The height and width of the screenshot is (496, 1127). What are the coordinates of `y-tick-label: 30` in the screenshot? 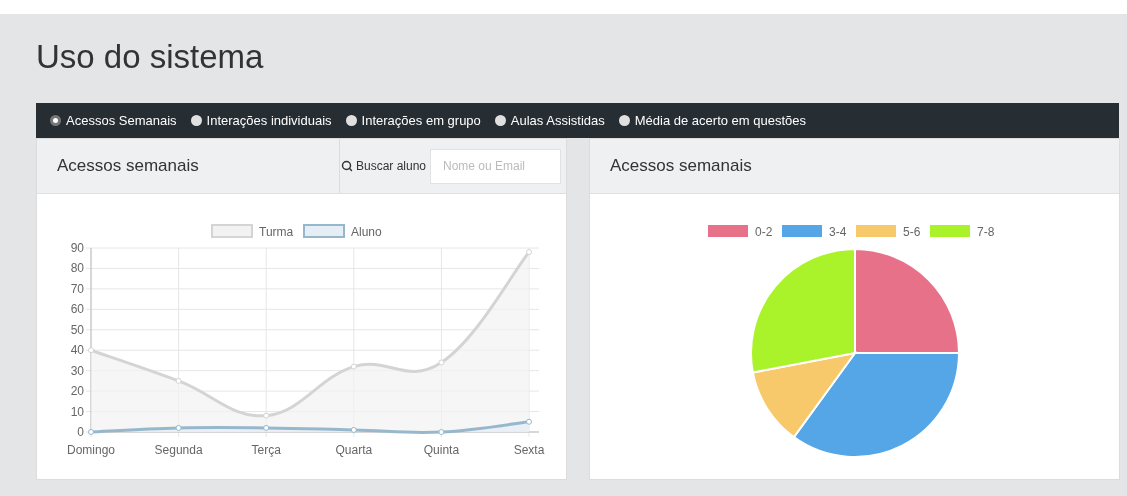 It's located at (77, 370).